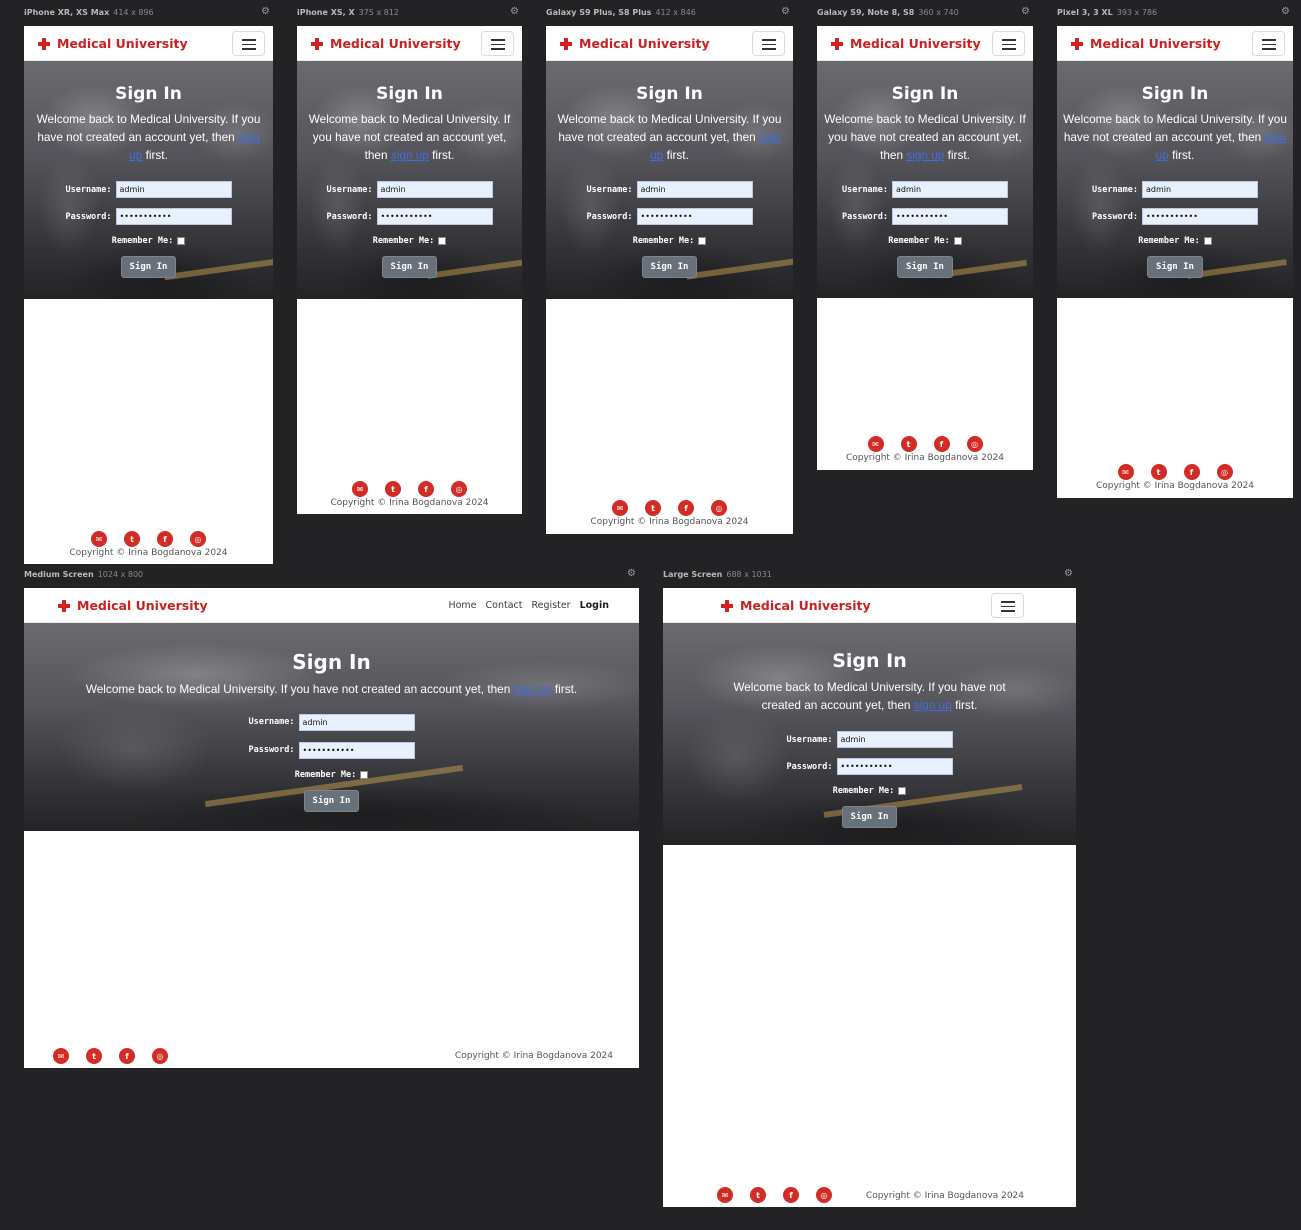  I want to click on nav-link-home: Home, so click(462, 605).